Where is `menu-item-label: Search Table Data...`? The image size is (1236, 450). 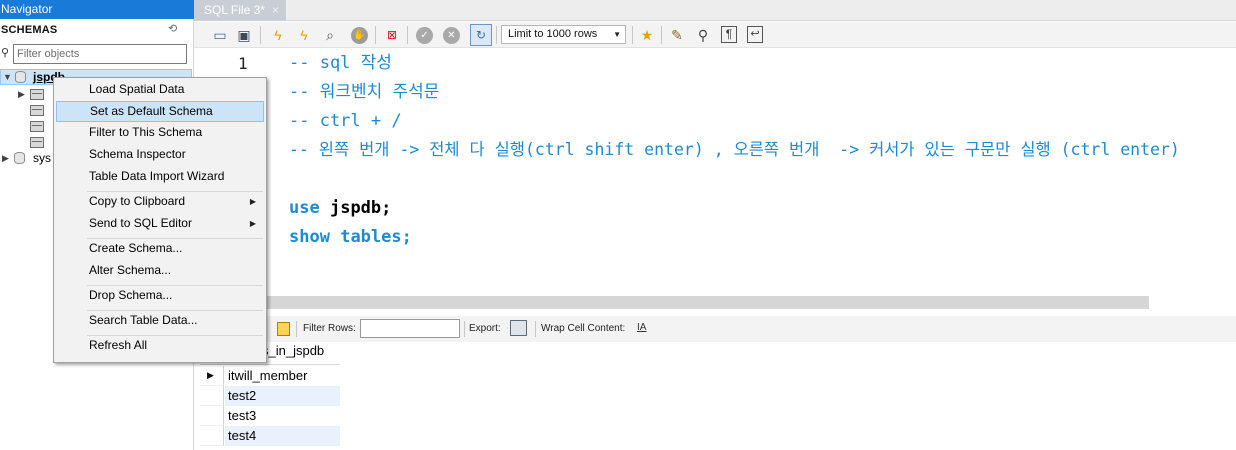 menu-item-label: Search Table Data... is located at coordinates (143, 320).